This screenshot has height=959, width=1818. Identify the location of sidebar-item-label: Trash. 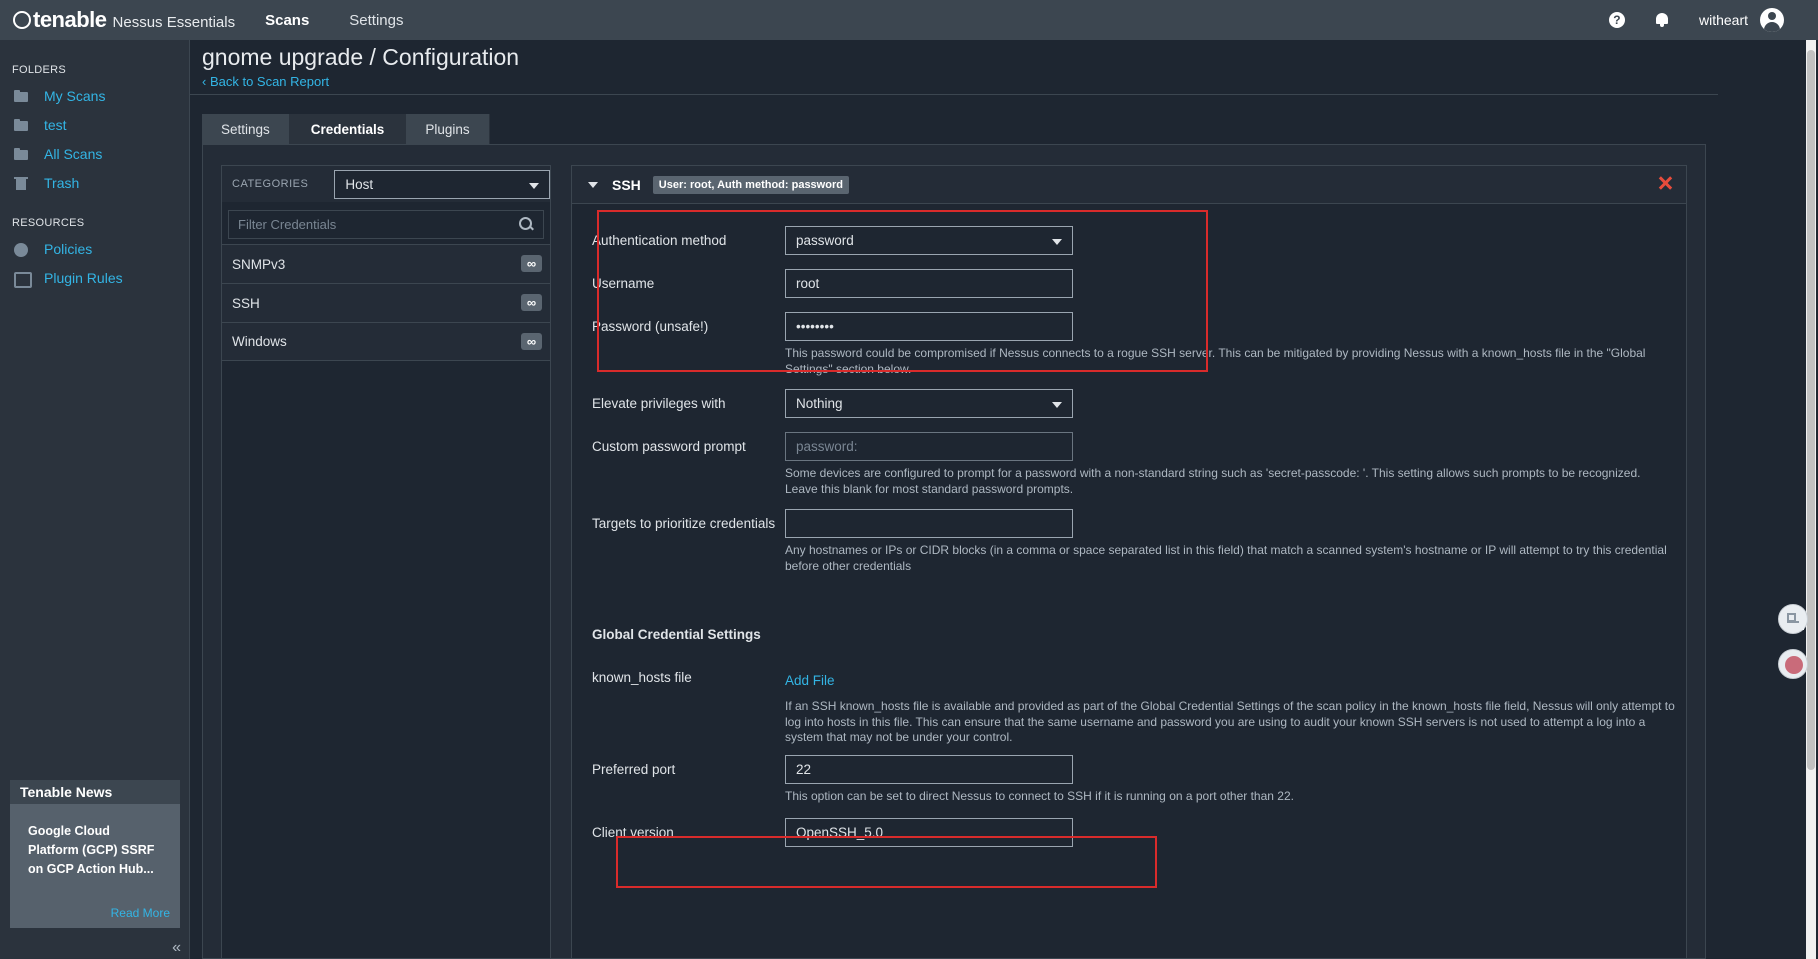
(62, 182).